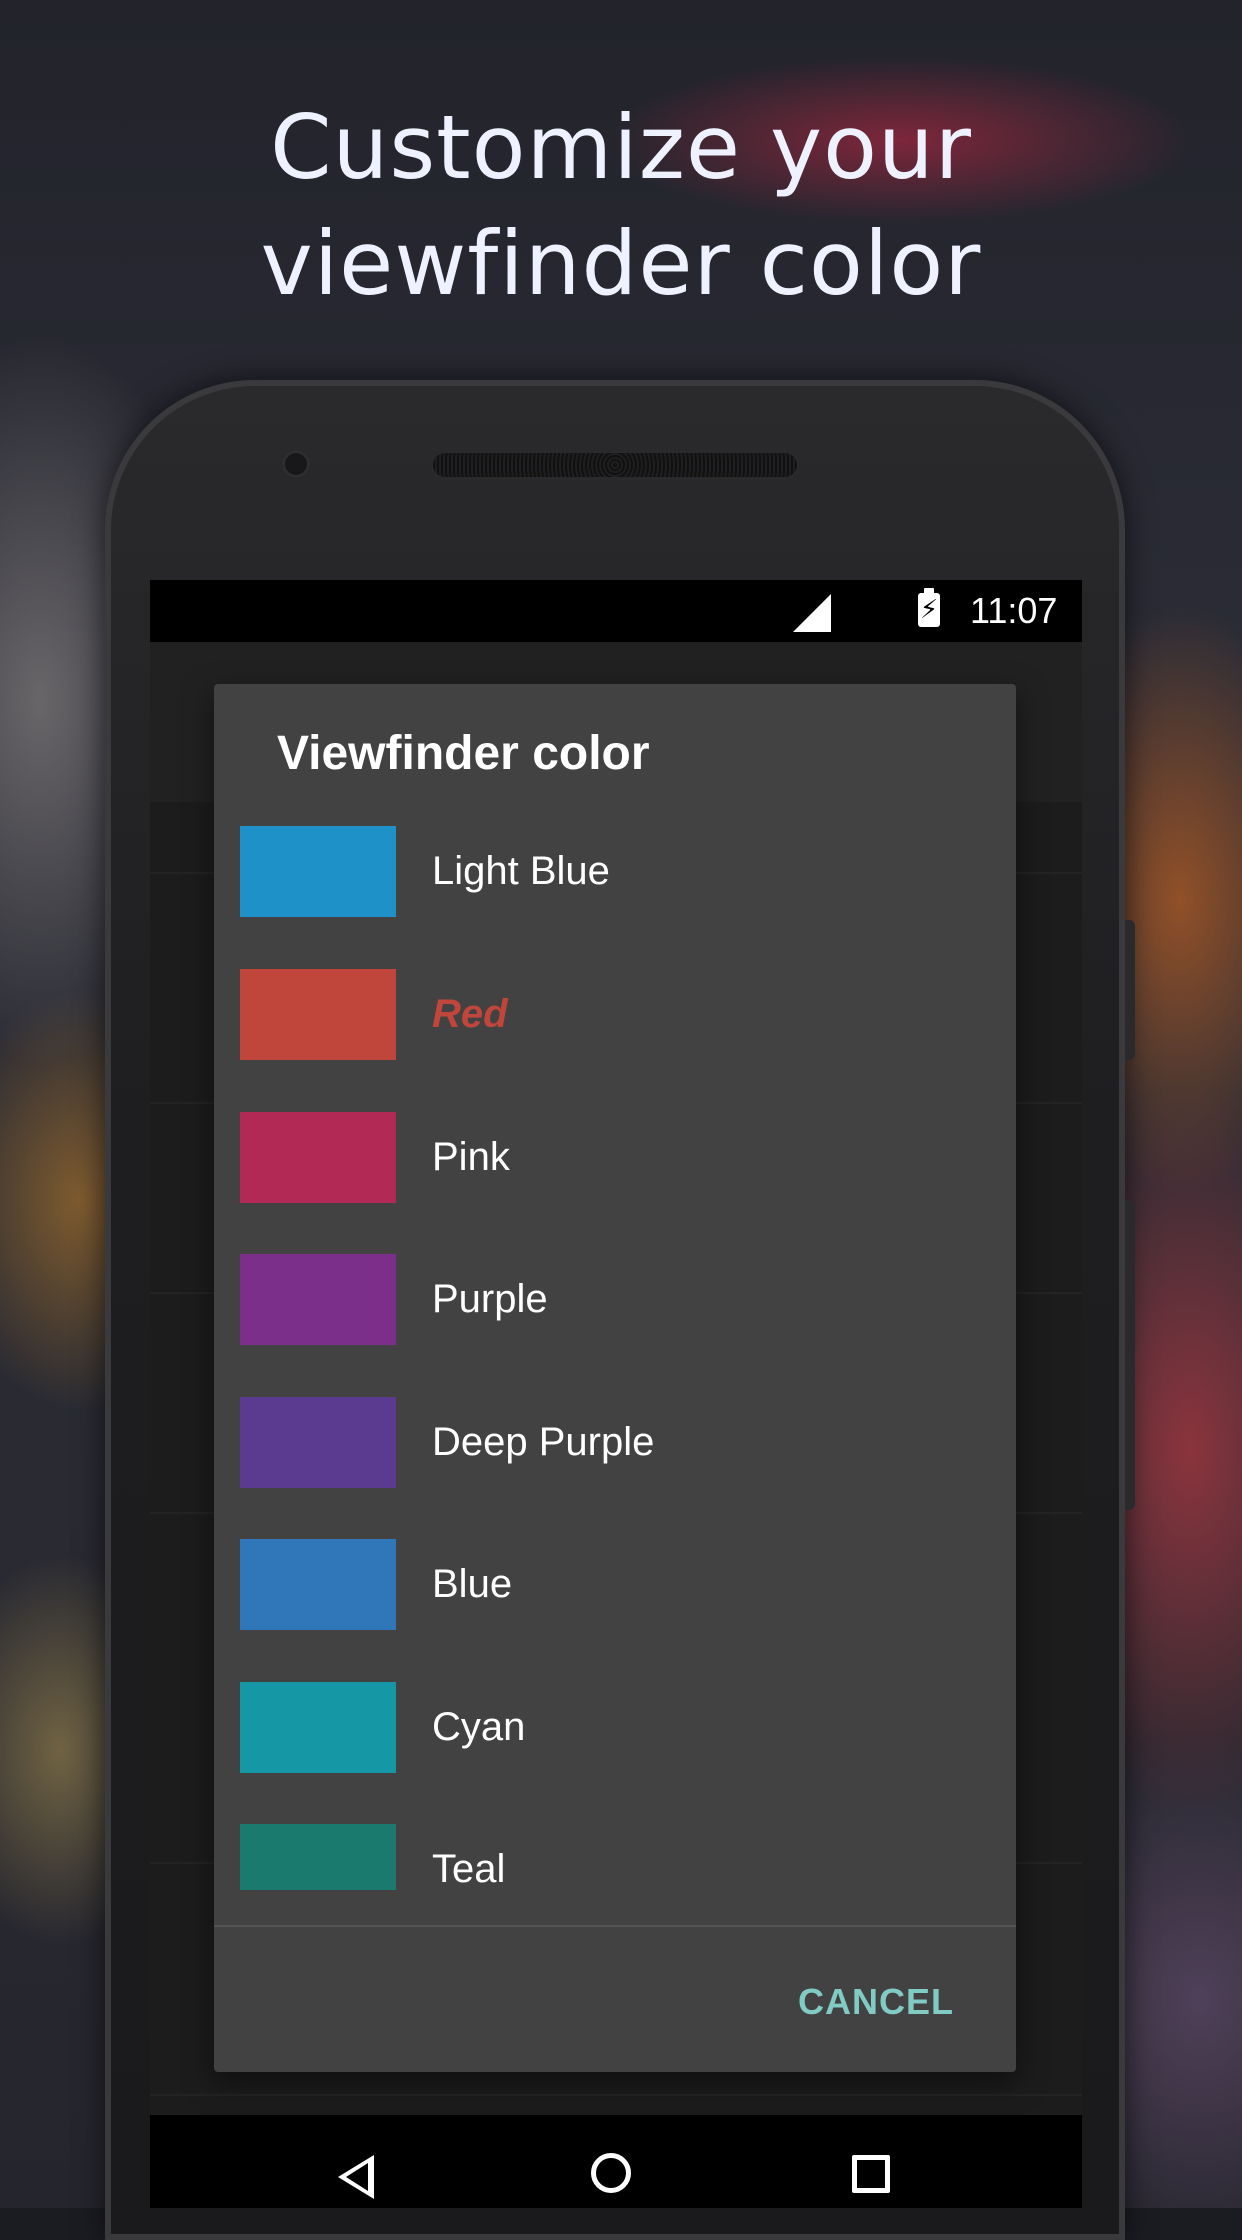 The width and height of the screenshot is (1242, 2240). I want to click on color-option-blue: Blue, so click(615, 1610).